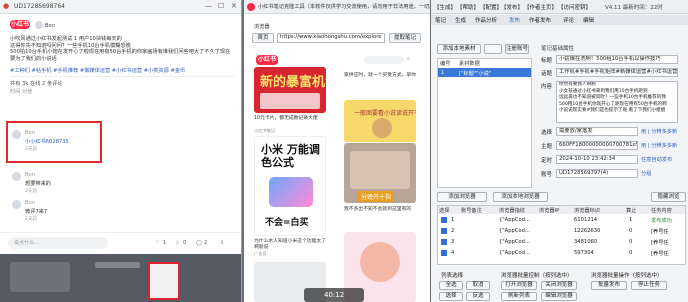 The height and width of the screenshot is (302, 688). I want to click on refresh-list-button: 刷新列表, so click(519, 296).